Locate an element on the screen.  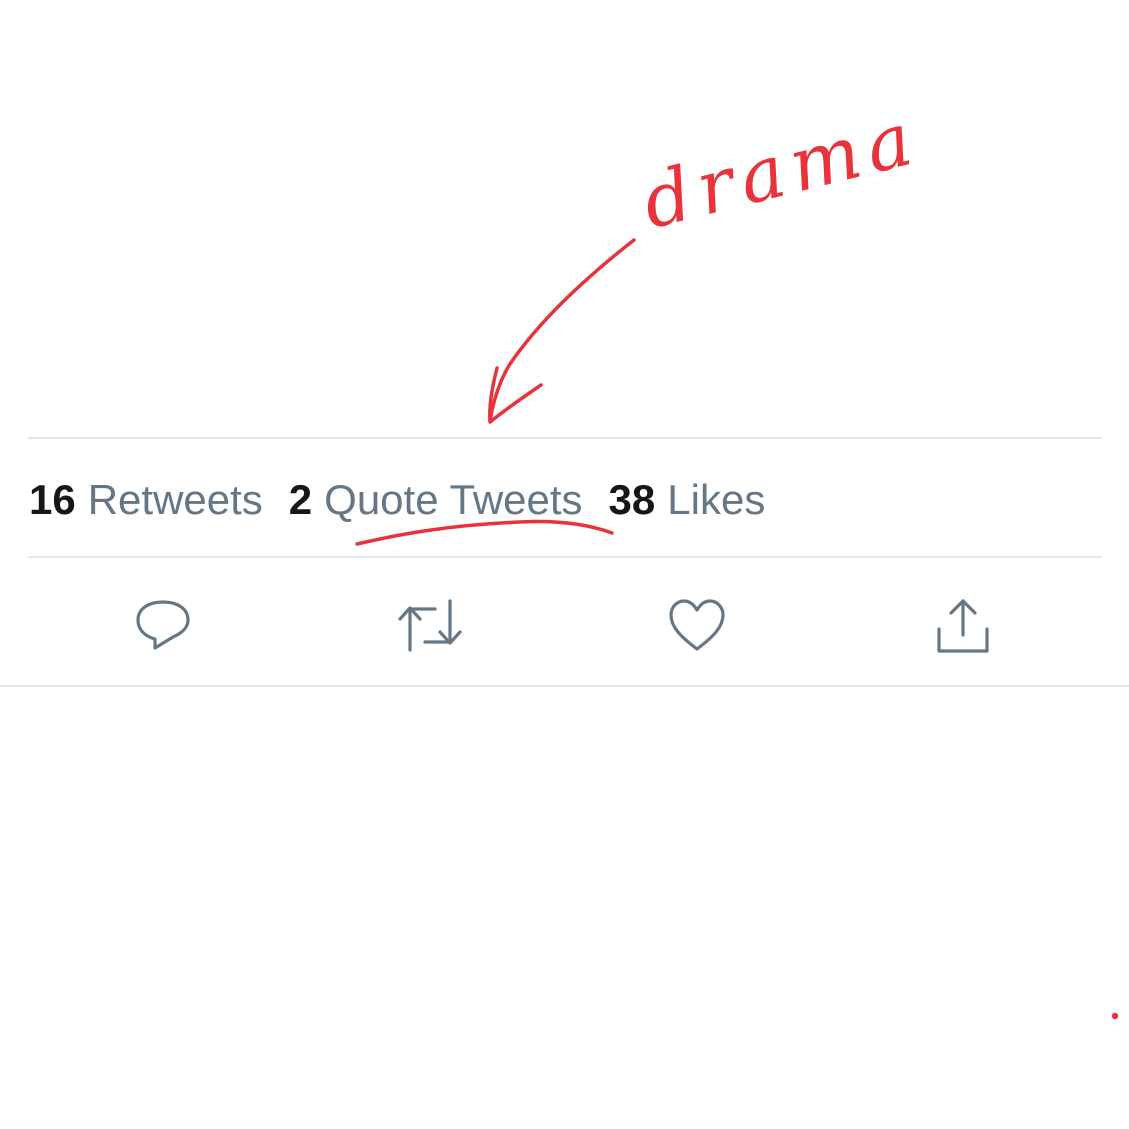
reply-button is located at coordinates (163, 625).